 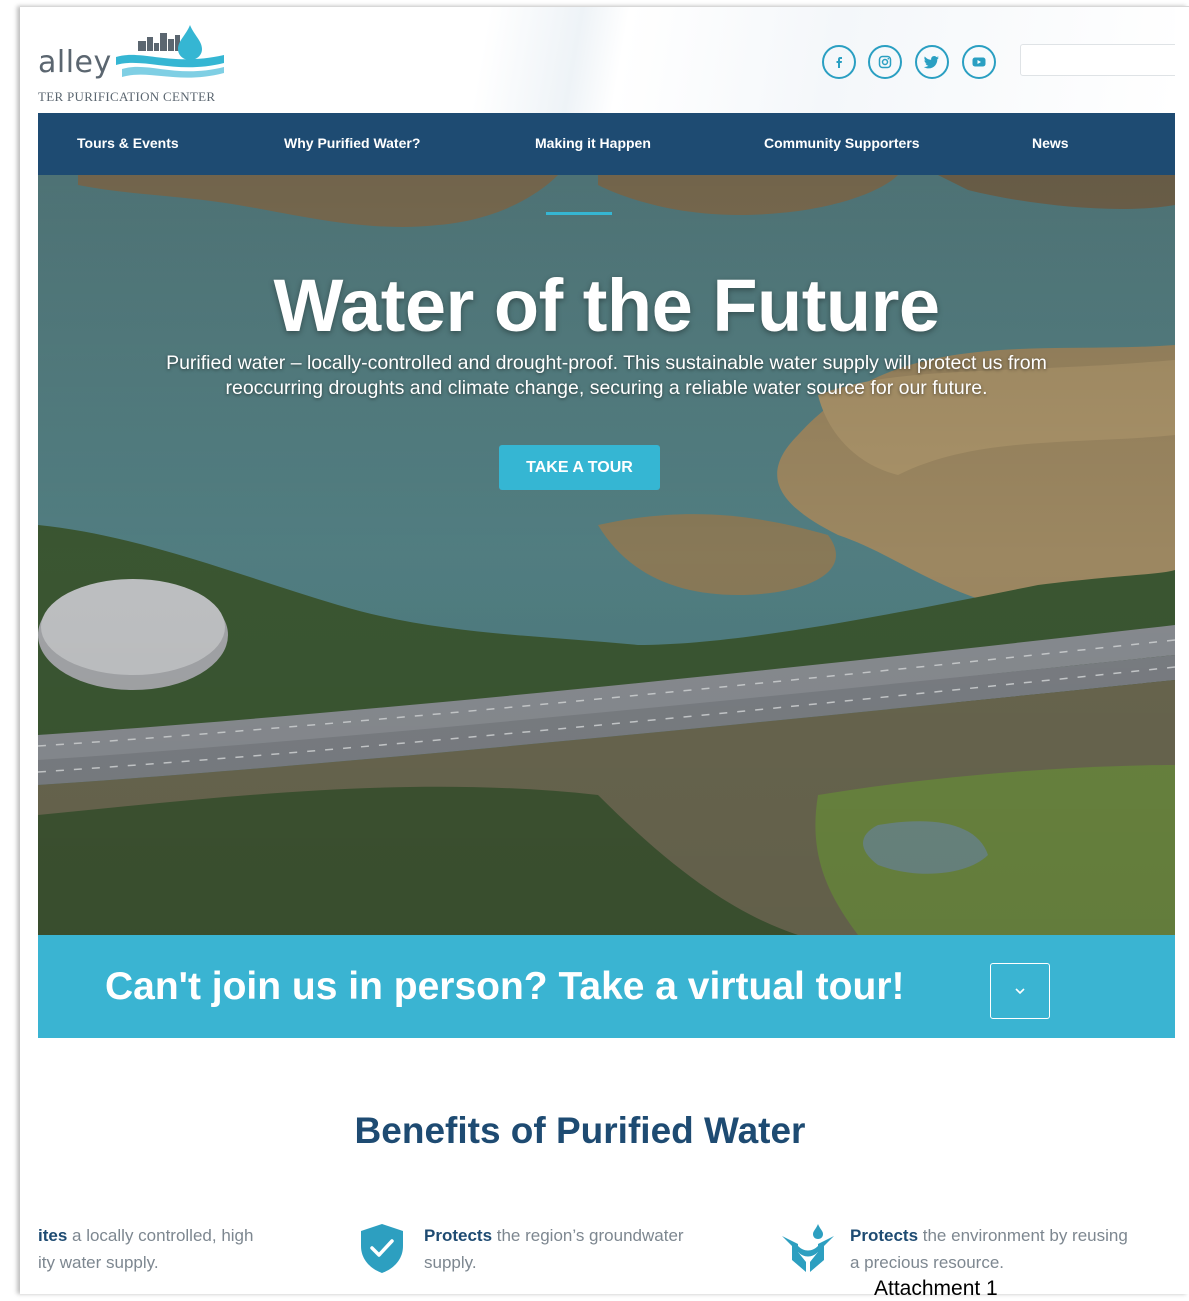 I want to click on nav-tours-events: Tours & Events, so click(x=128, y=143).